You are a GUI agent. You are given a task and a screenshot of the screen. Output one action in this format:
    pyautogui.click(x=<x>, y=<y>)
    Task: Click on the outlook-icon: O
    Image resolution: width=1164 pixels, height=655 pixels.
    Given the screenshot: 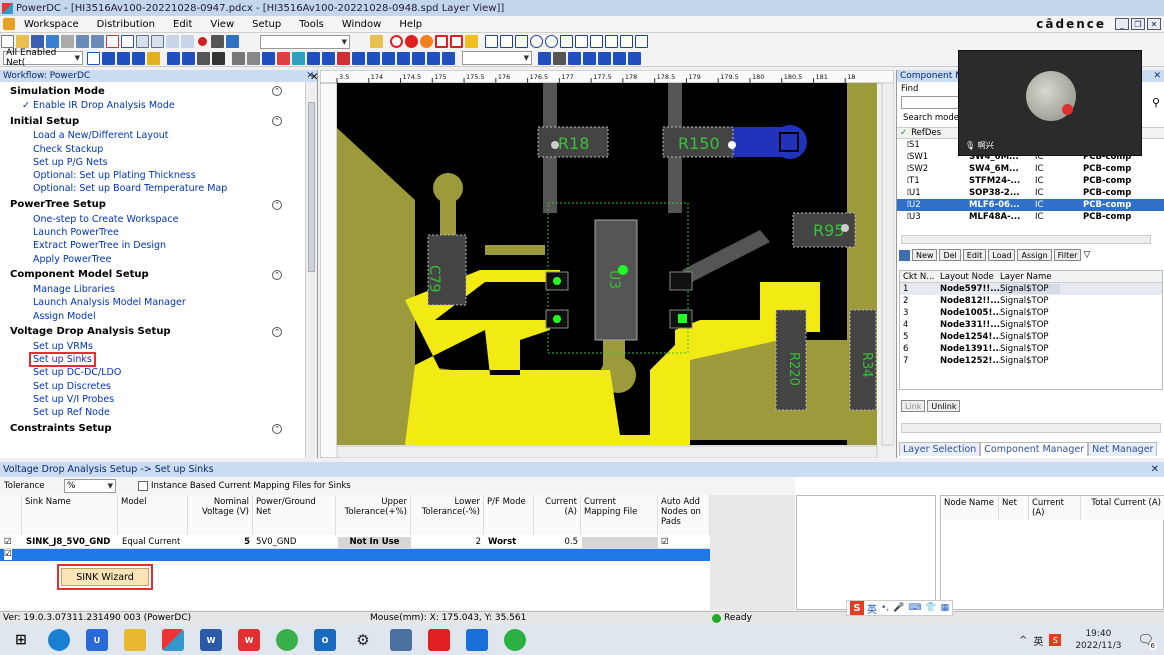 What is the action you would take?
    pyautogui.click(x=325, y=640)
    